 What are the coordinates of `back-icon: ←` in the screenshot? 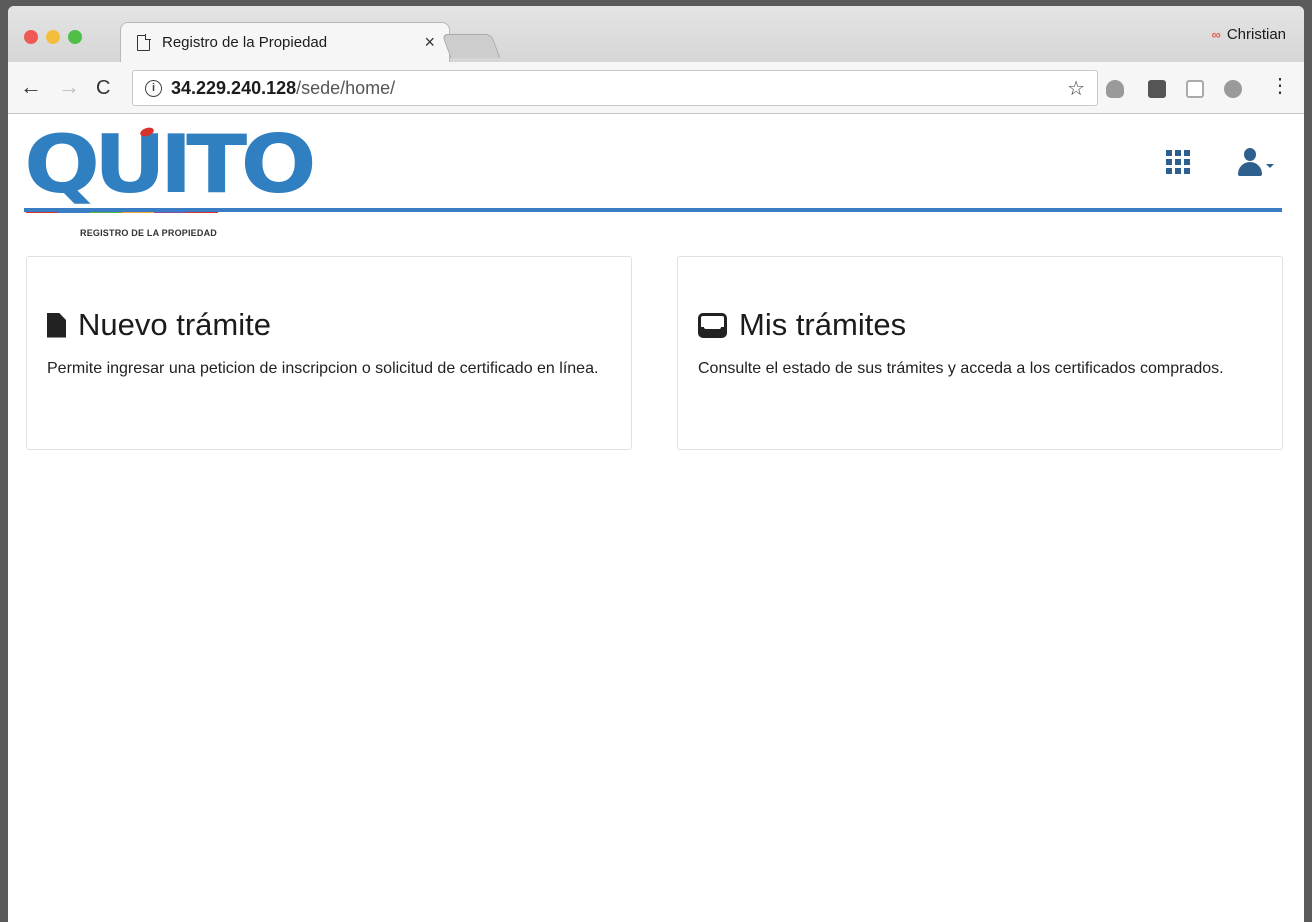 It's located at (31, 87).